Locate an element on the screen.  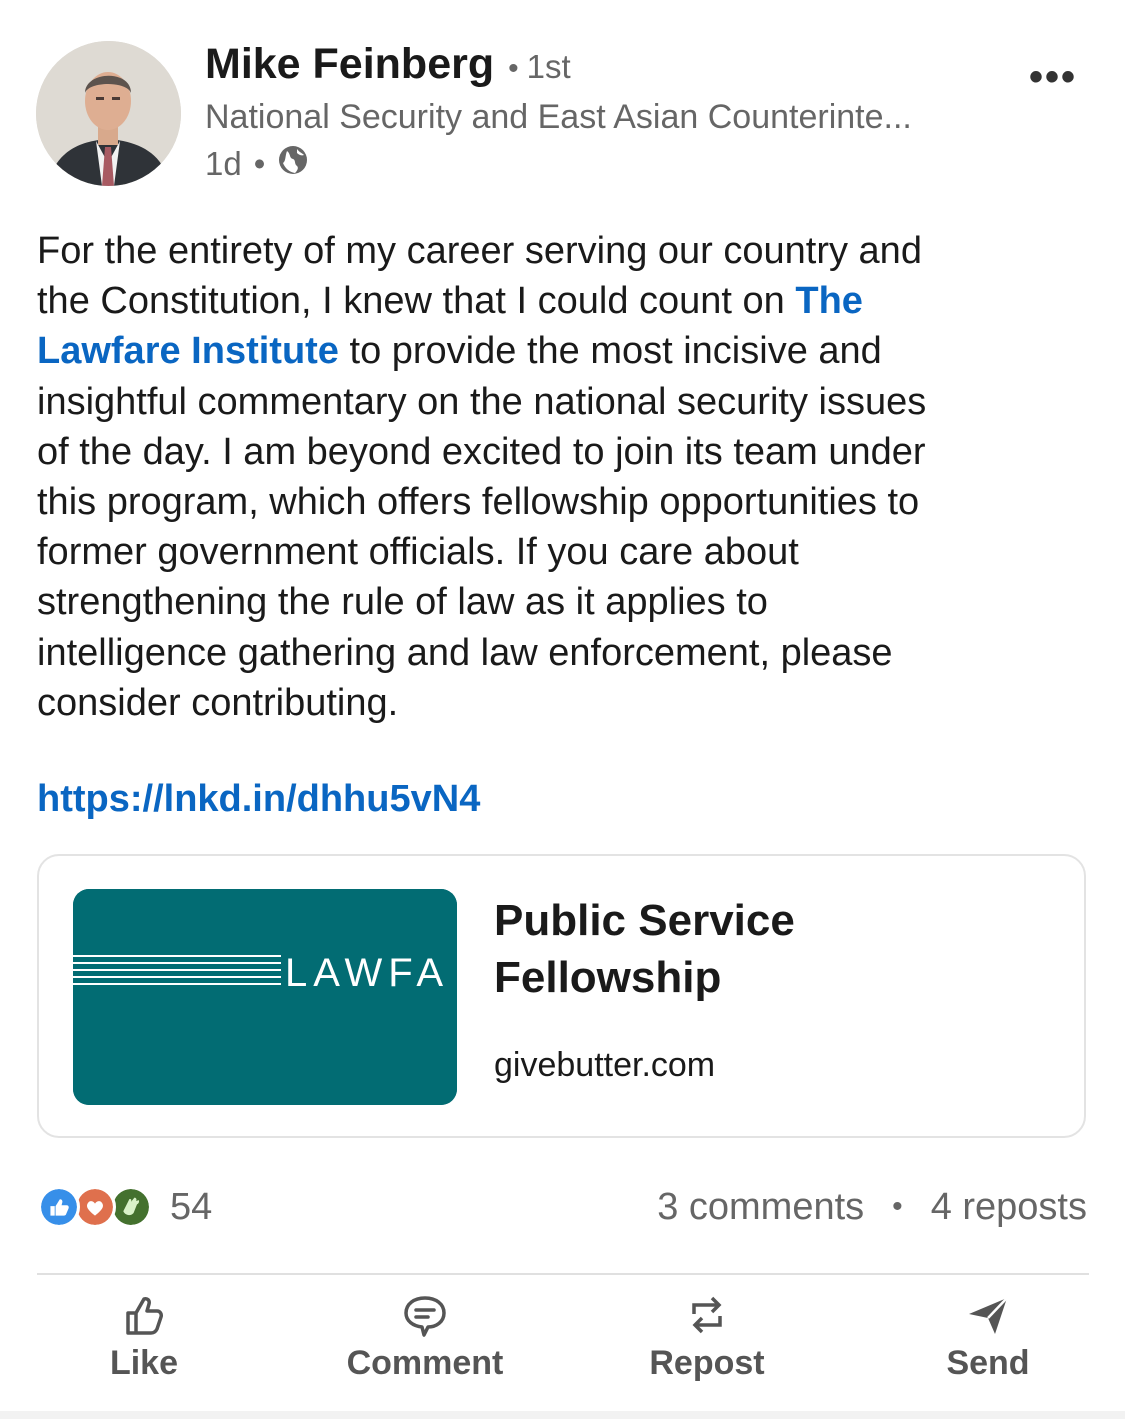
like-button: Like is located at coordinates (144, 1340).